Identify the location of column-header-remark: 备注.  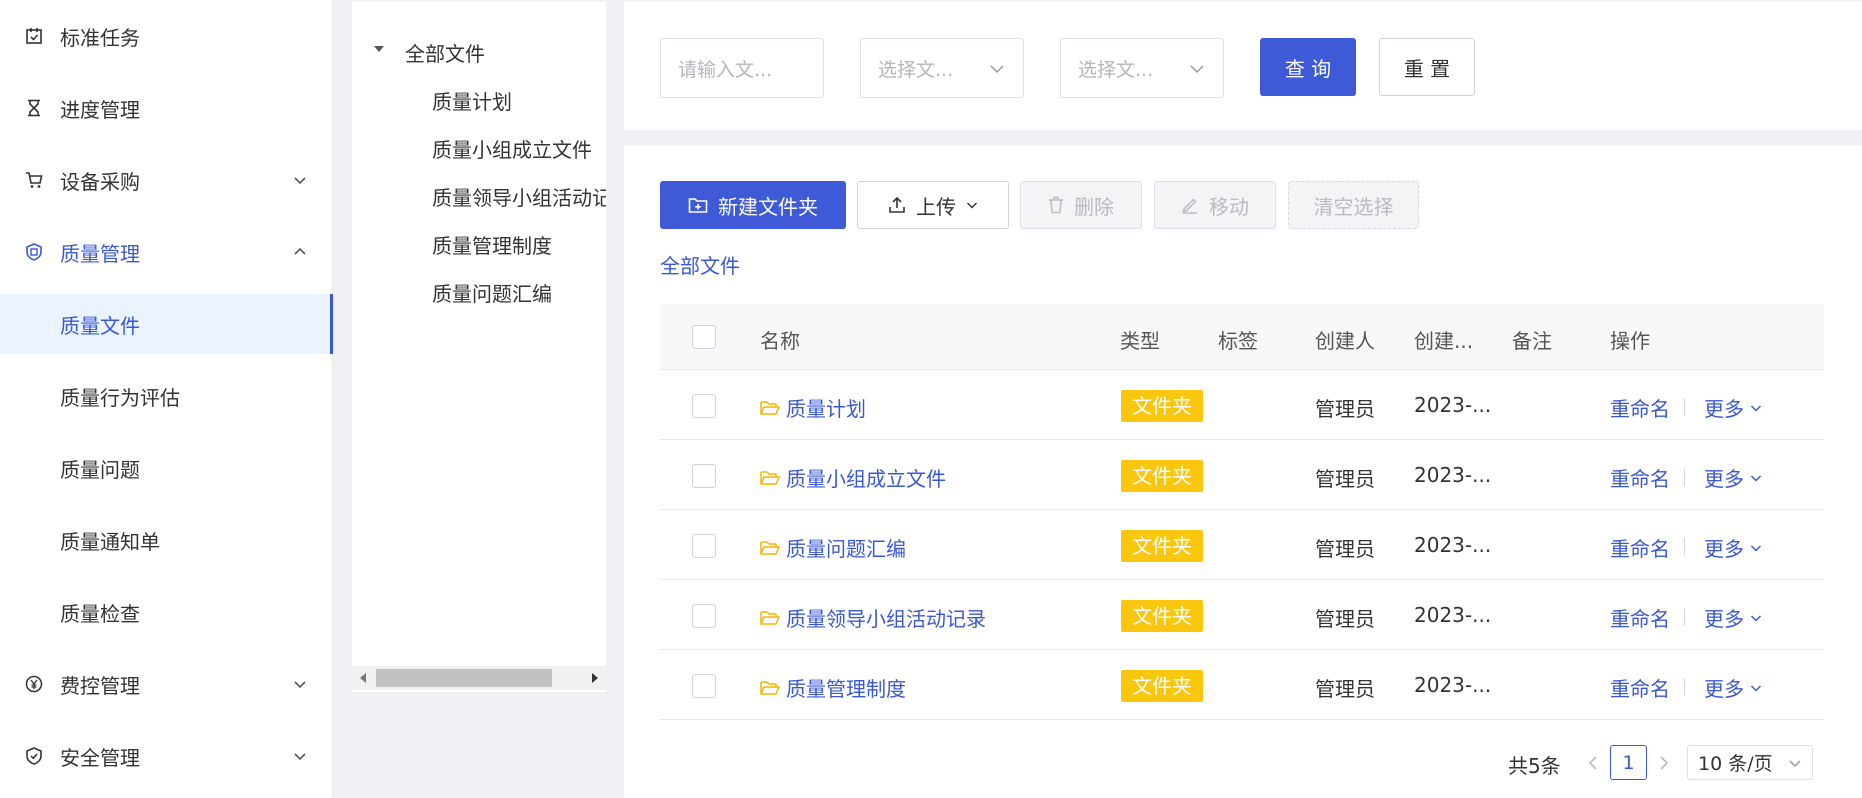
(1532, 341).